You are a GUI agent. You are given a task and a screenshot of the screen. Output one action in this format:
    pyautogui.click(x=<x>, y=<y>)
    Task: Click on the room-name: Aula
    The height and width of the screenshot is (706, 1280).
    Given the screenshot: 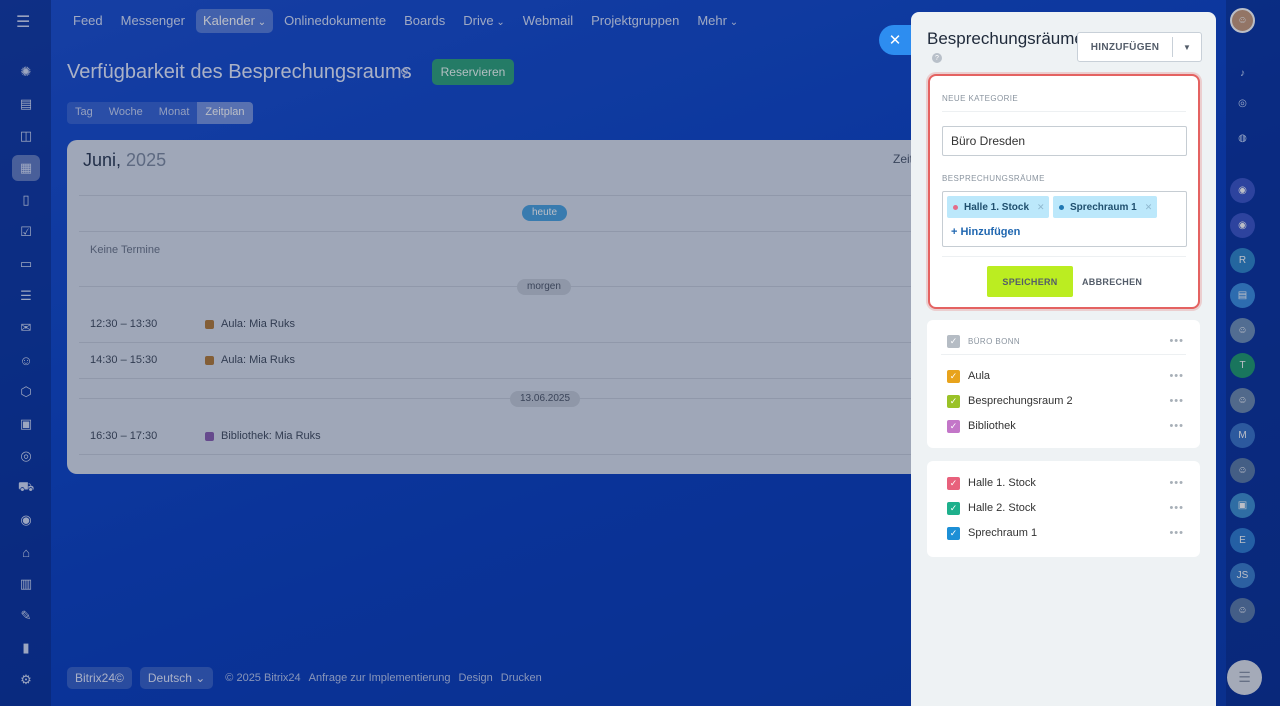 What is the action you would take?
    pyautogui.click(x=979, y=376)
    